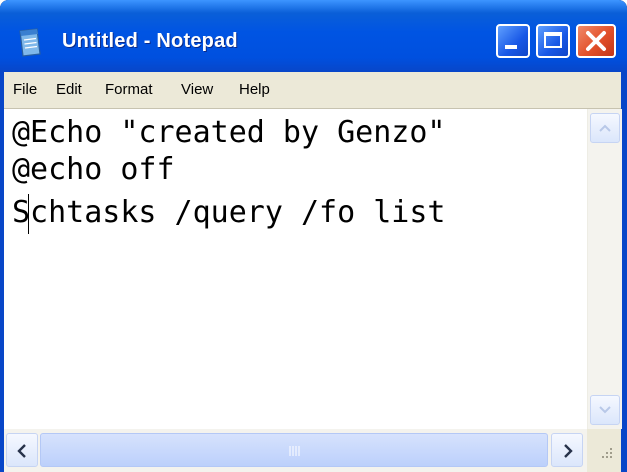 The height and width of the screenshot is (472, 627). I want to click on maximize-button, so click(553, 41).